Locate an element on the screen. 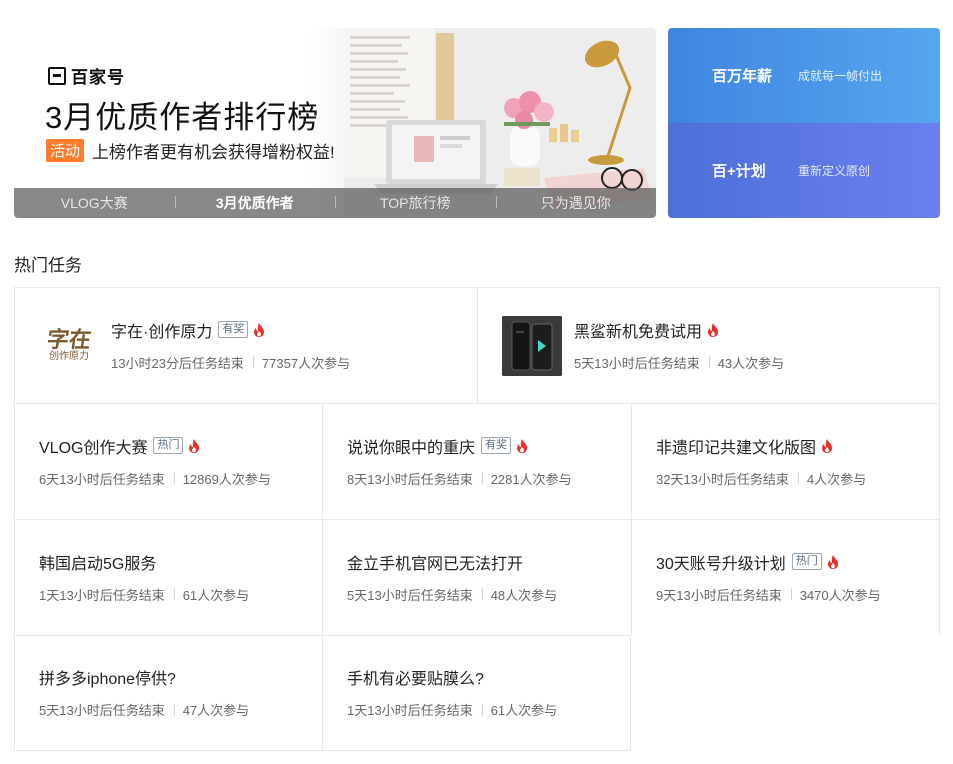  task-card: 金立手机官网已无法打开 5天13小时后任务结束 48人次参与 is located at coordinates (476, 577).